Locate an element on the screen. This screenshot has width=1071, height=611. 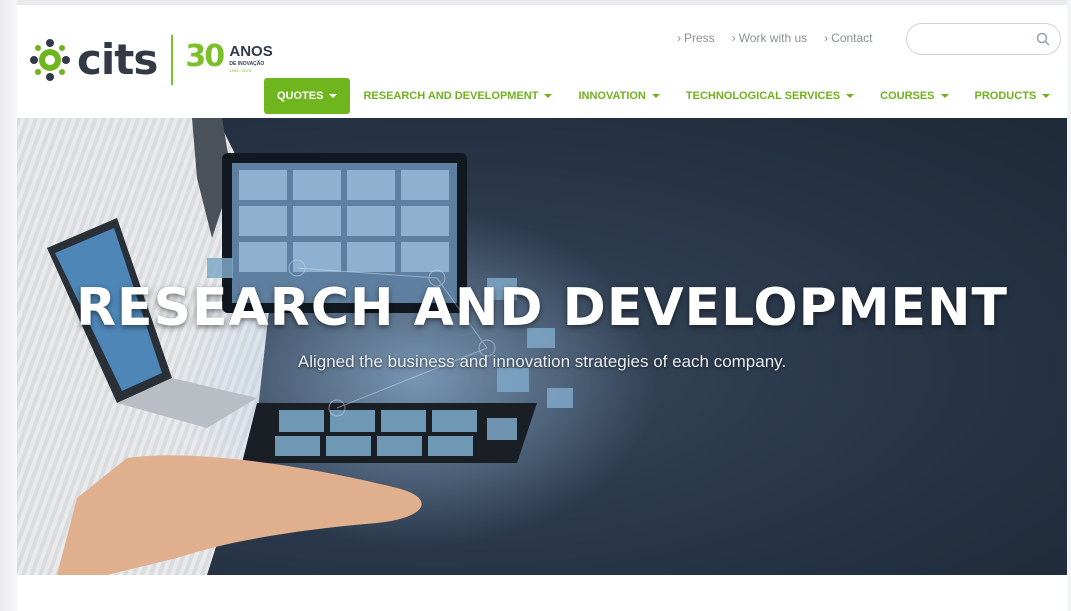
nav-courses-label: COURSES is located at coordinates (907, 96).